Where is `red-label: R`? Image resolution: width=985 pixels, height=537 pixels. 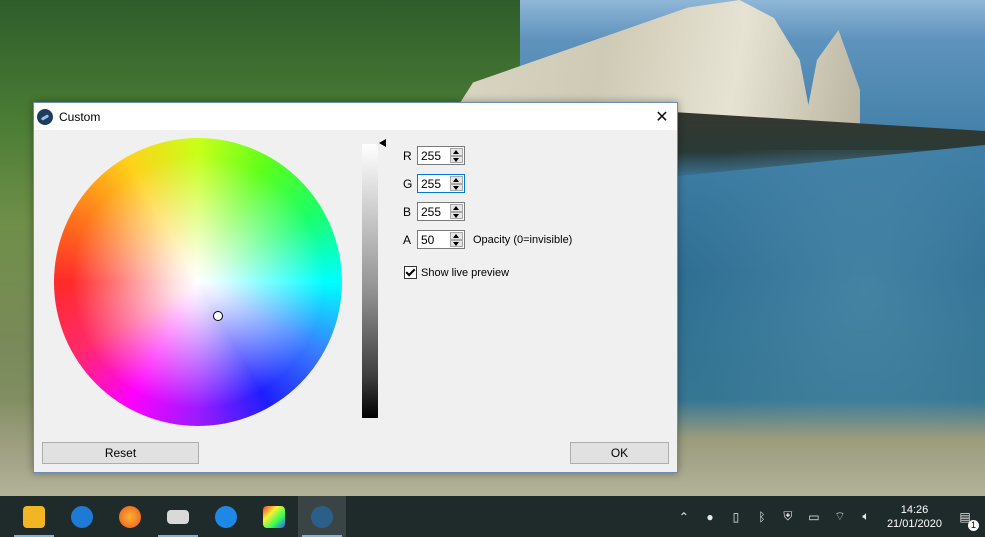
red-label: R is located at coordinates (407, 155).